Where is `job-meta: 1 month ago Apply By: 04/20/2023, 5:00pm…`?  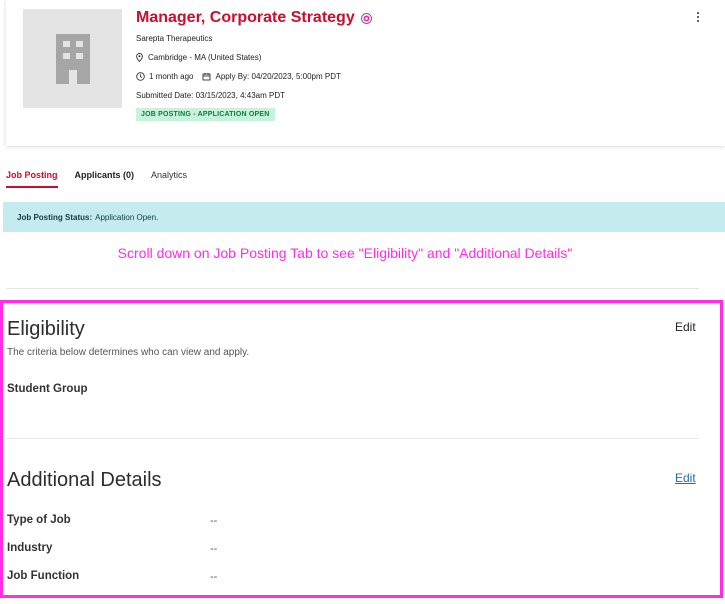
job-meta: 1 month ago Apply By: 04/20/2023, 5:00pm… is located at coordinates (238, 76).